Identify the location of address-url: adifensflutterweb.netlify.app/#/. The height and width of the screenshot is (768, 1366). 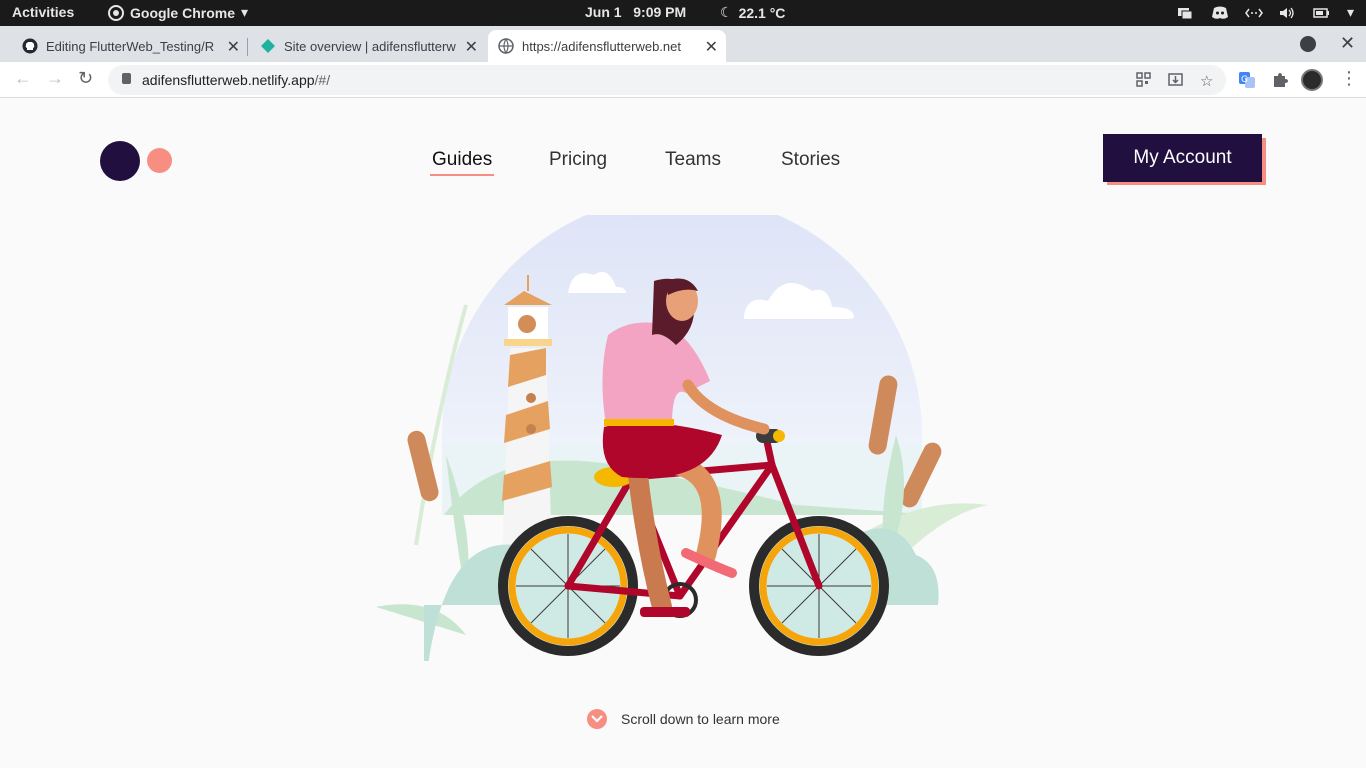
(236, 80).